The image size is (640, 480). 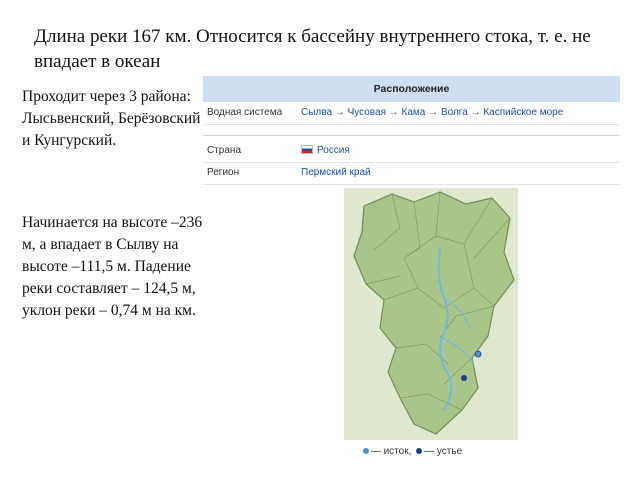 I want to click on mouth-marker, so click(x=464, y=378).